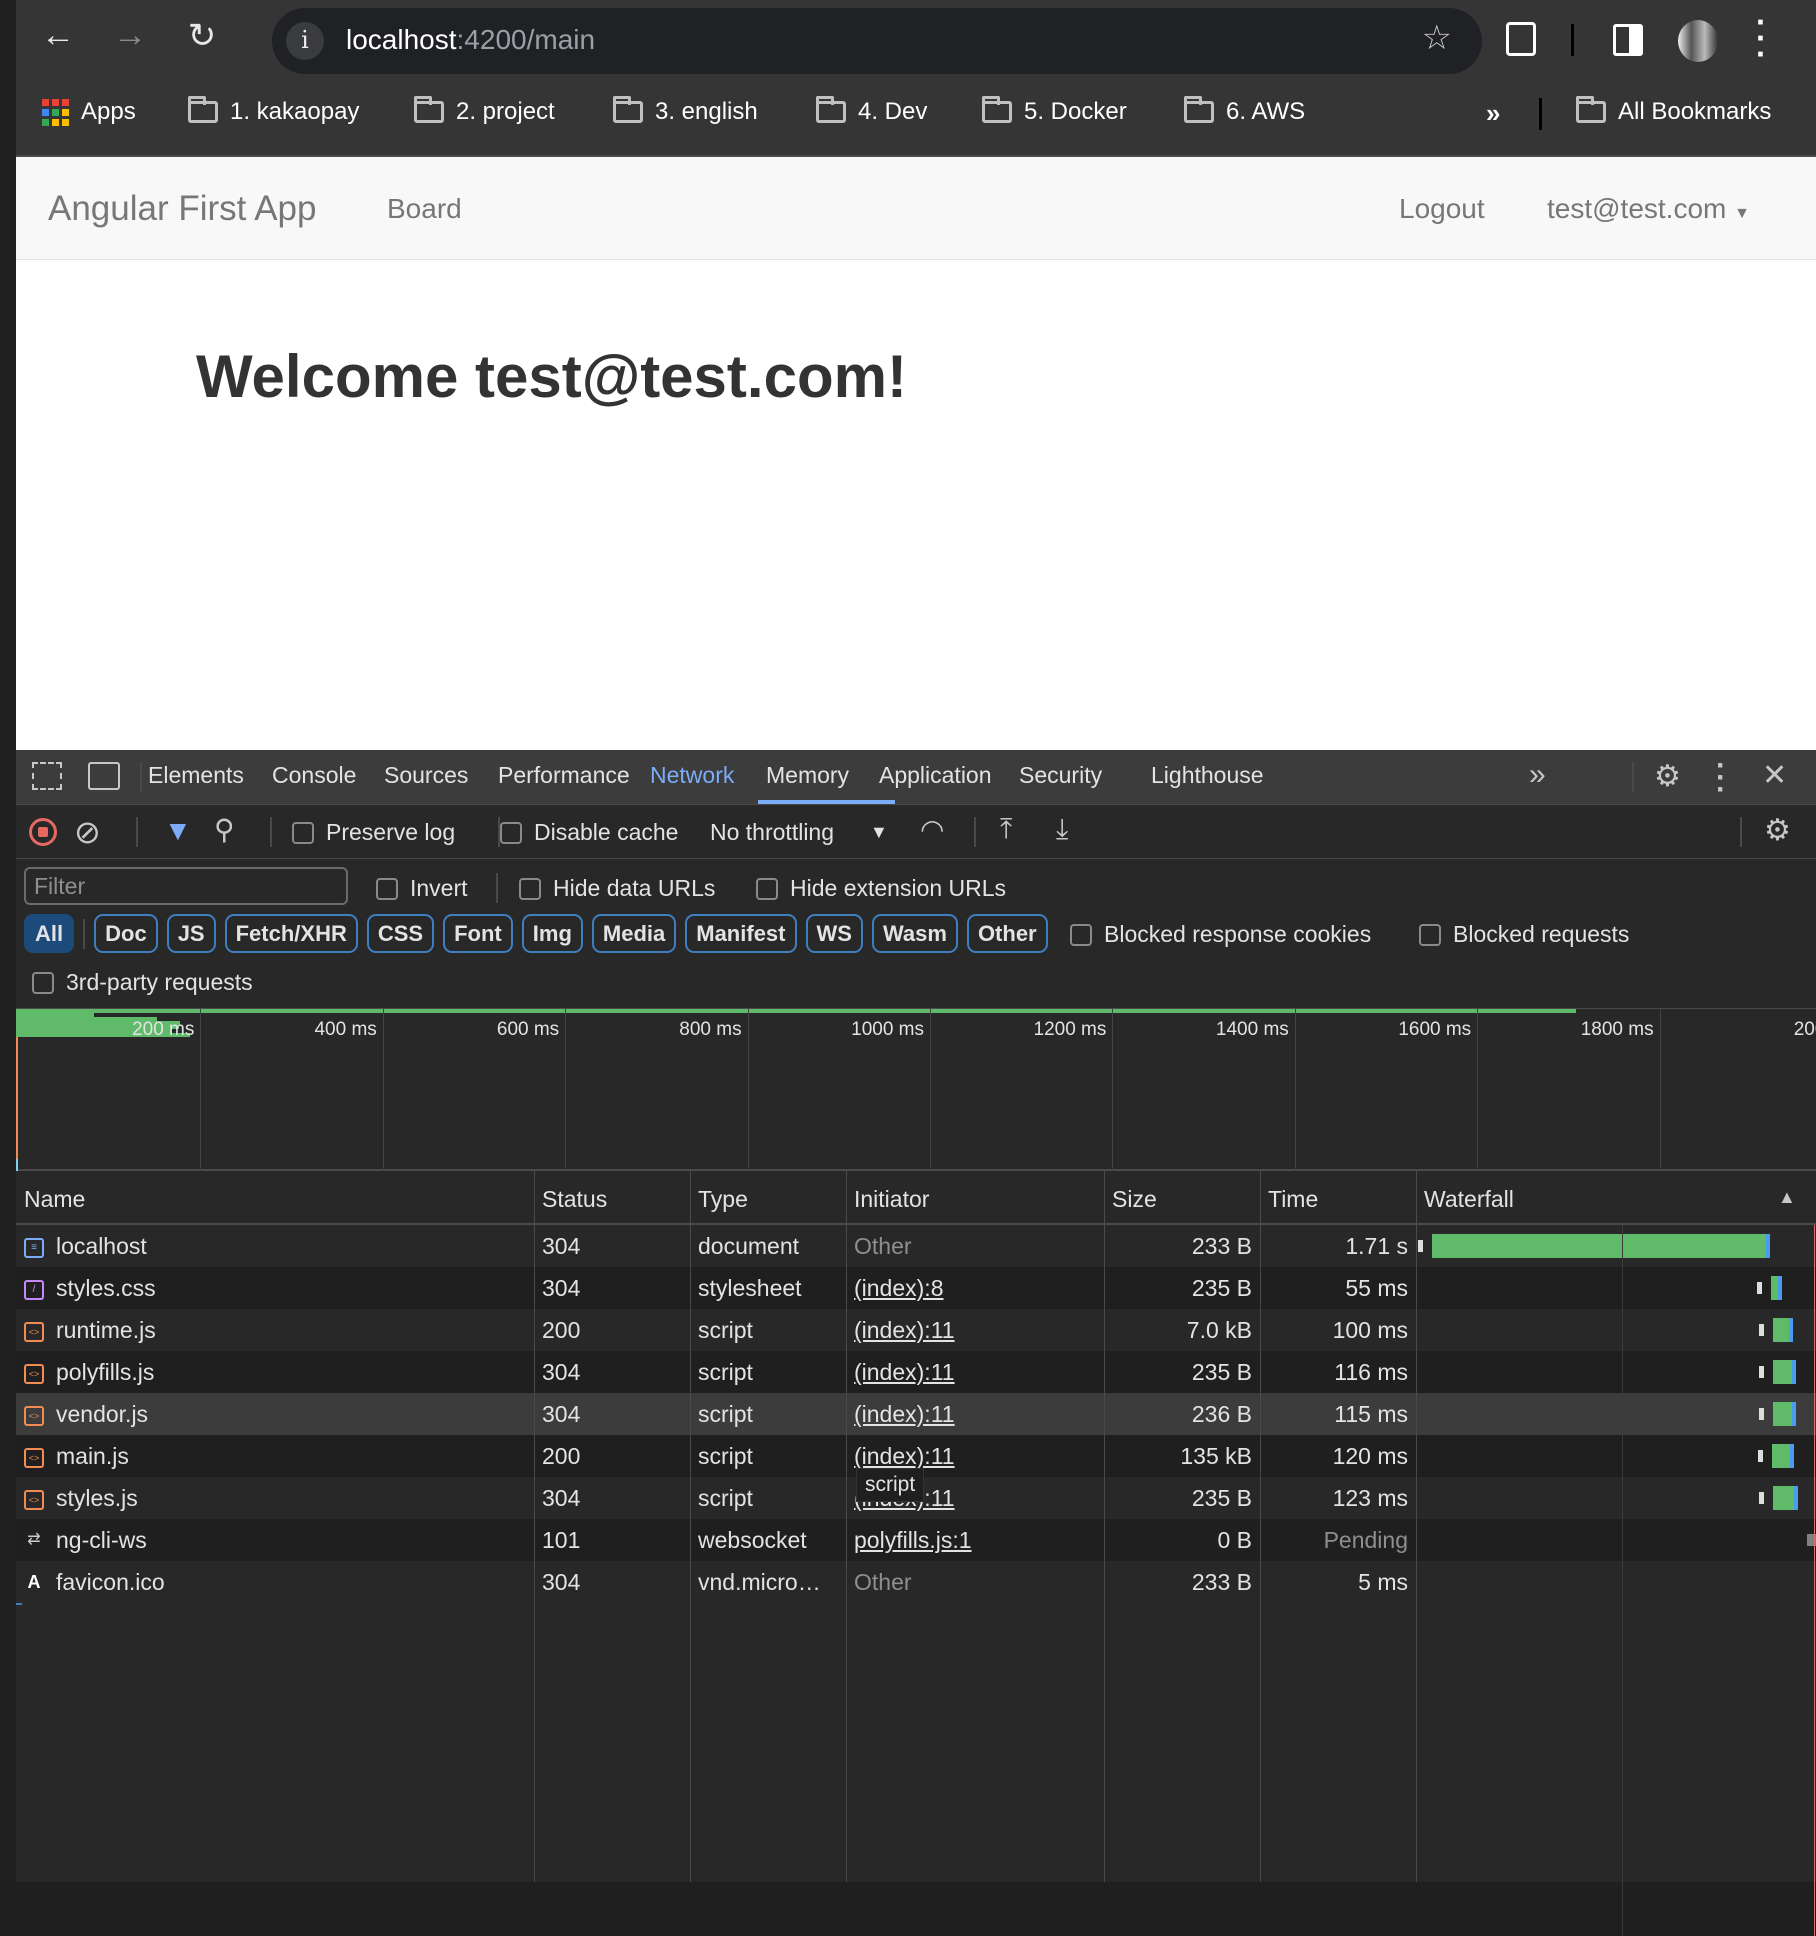 This screenshot has width=1816, height=1936. Describe the element at coordinates (935, 775) in the screenshot. I see `tab-application: Application` at that location.